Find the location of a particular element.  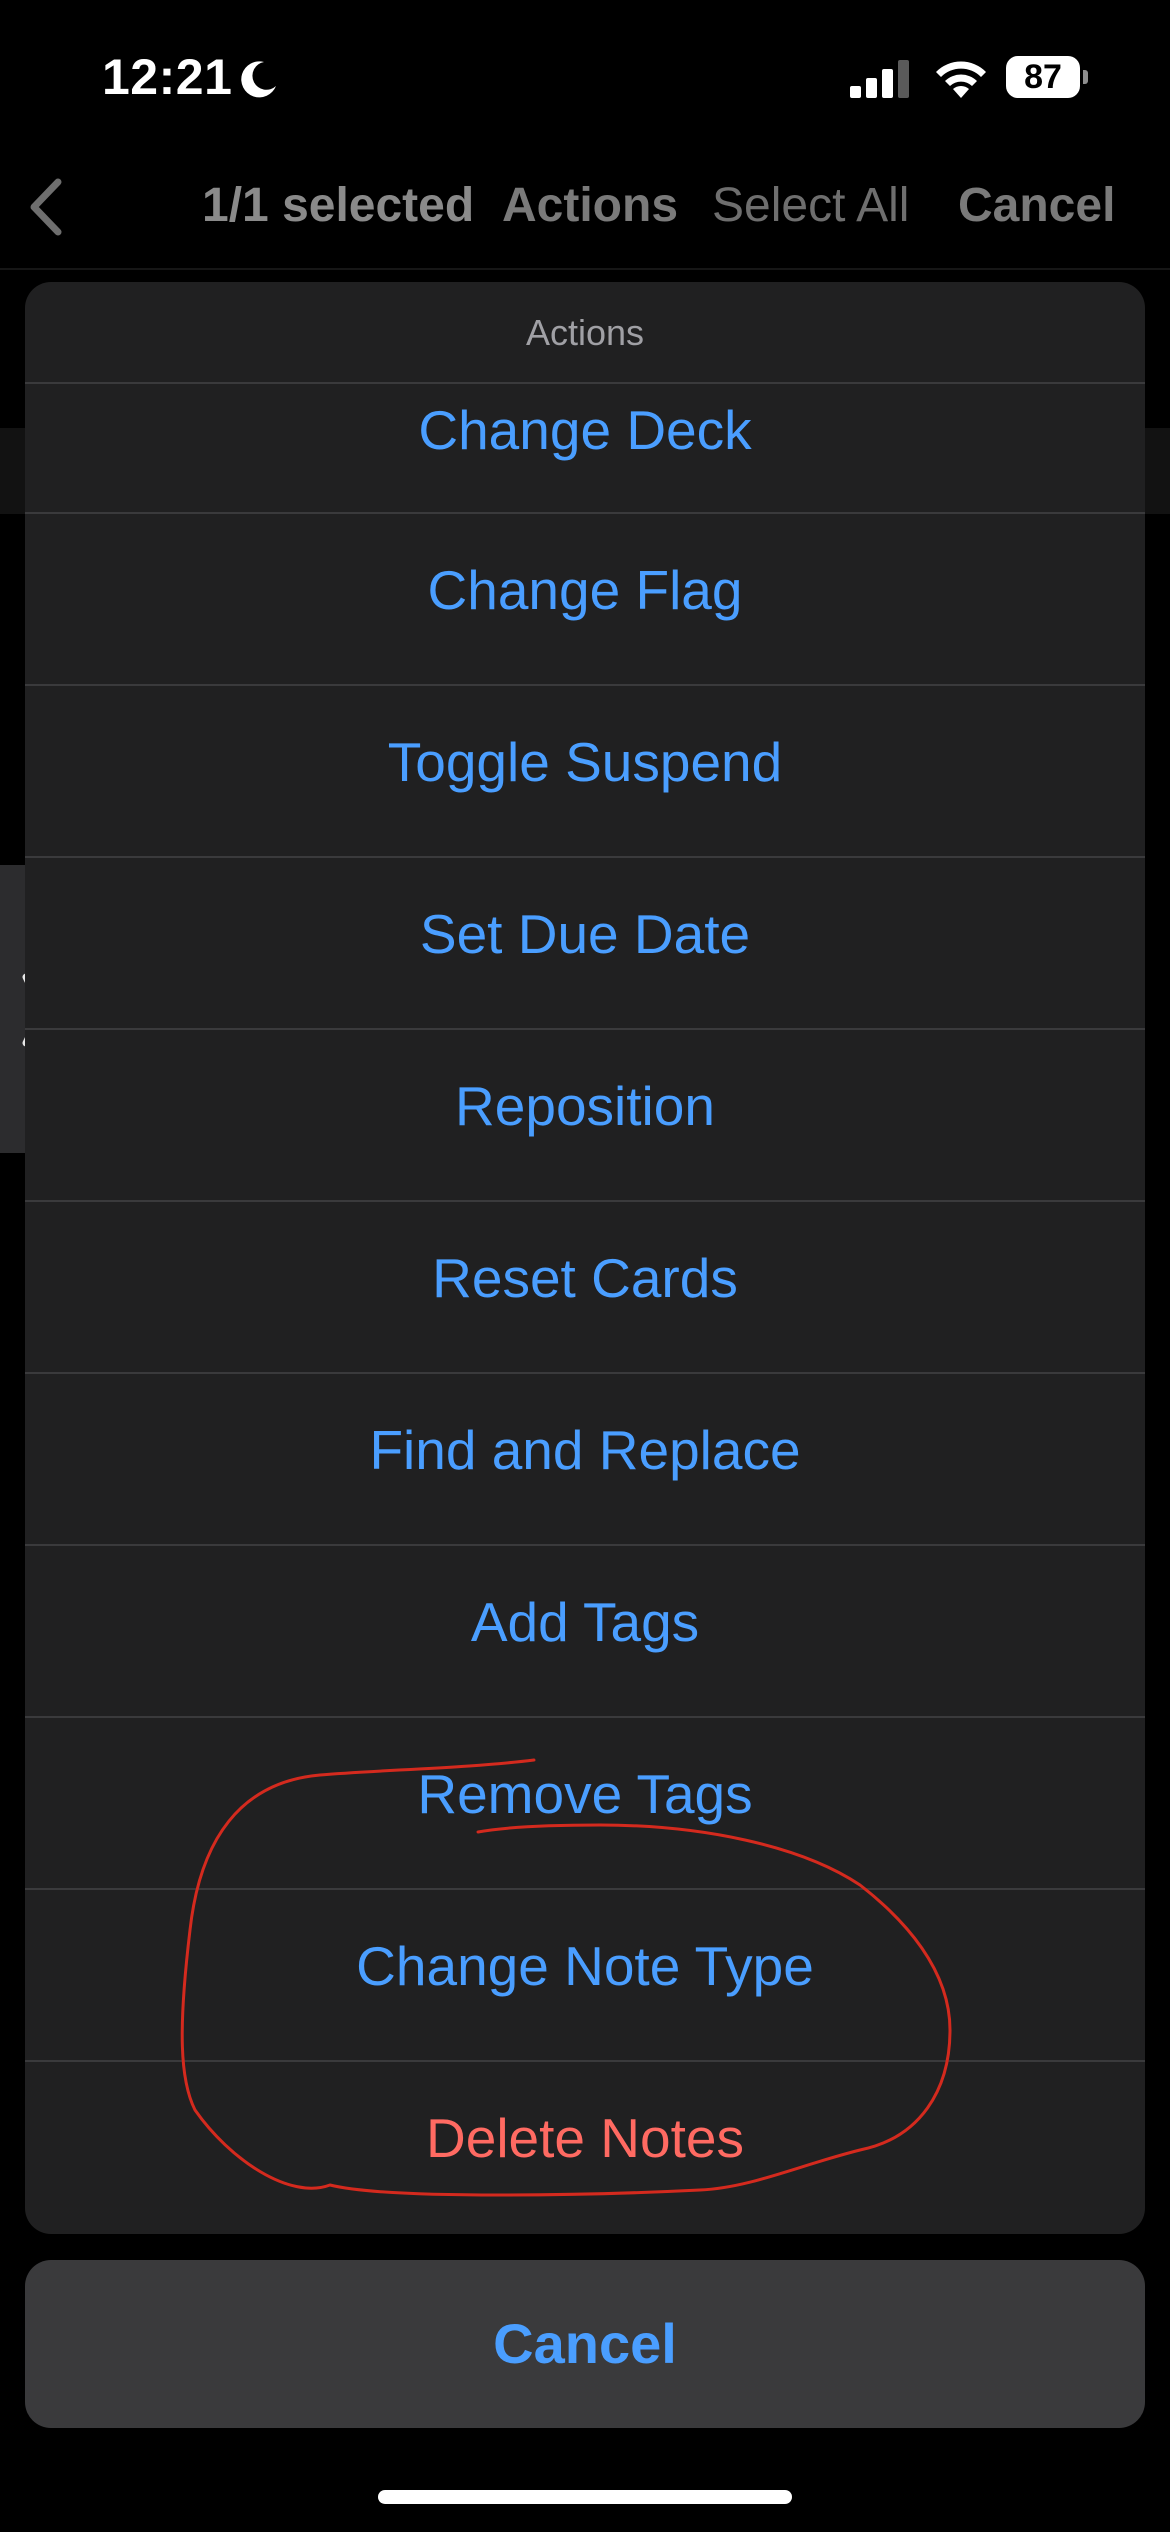

status-bar: 12:21 87 is located at coordinates (585, 75).